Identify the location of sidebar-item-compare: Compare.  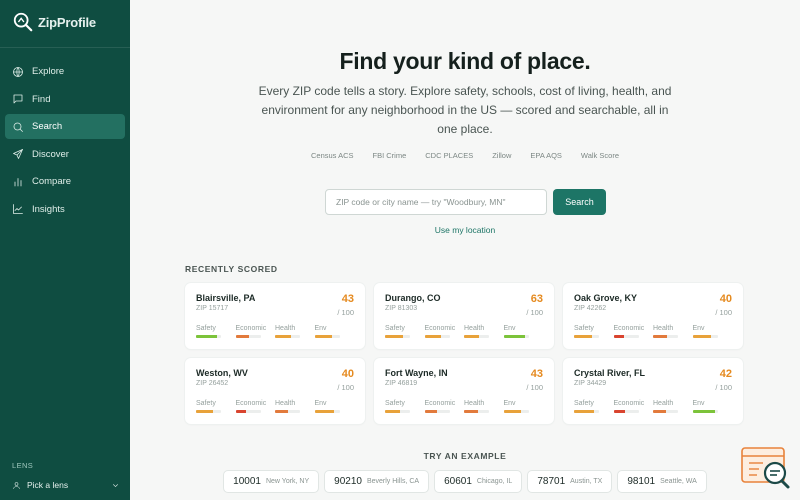
(65, 181).